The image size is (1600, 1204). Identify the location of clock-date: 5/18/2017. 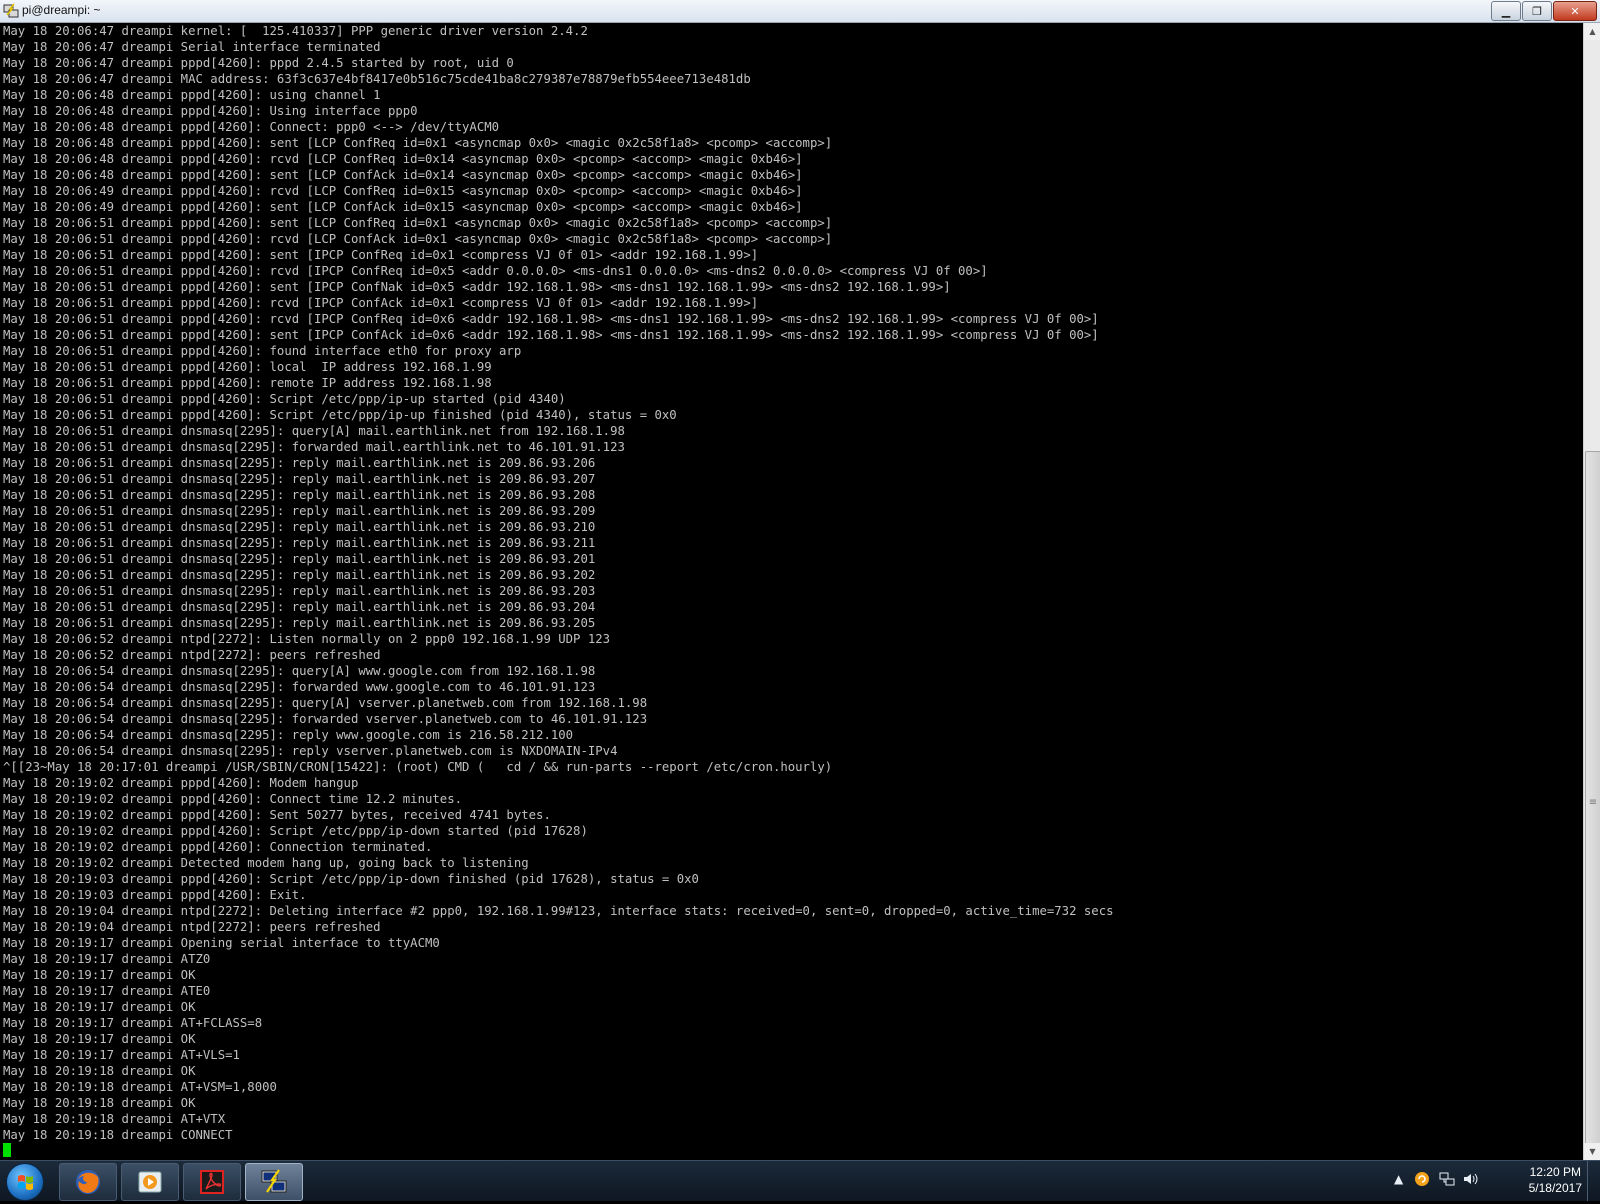
(1555, 1188).